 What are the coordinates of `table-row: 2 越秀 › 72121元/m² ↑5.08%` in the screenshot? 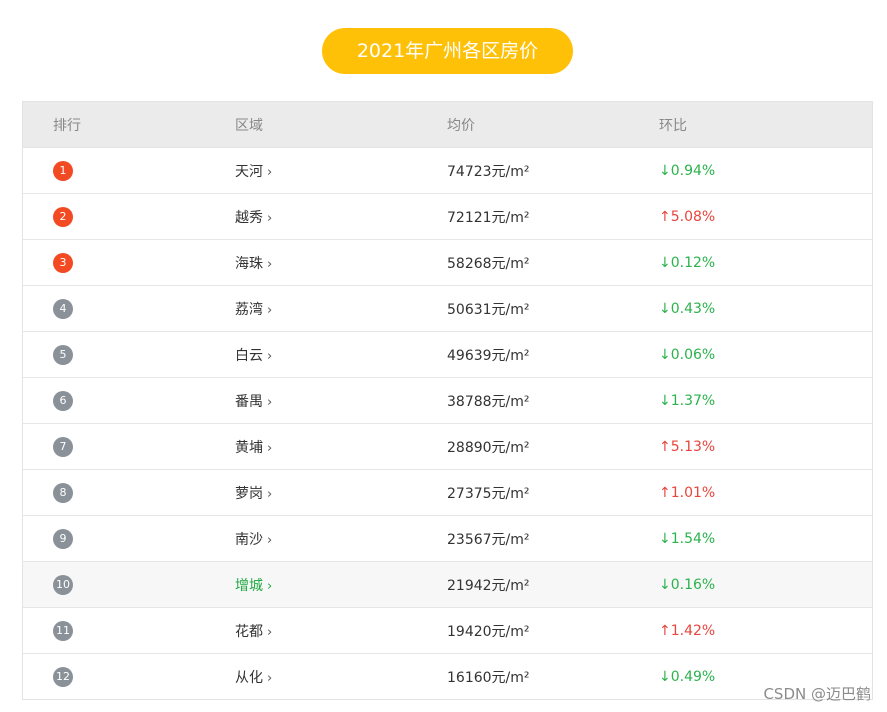 It's located at (447, 217).